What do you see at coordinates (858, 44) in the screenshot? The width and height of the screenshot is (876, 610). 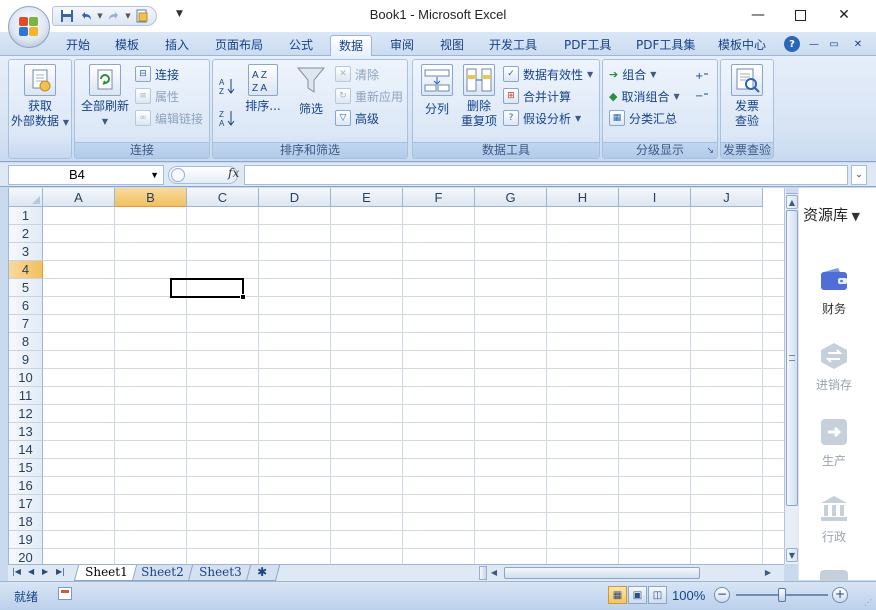 I see `workbook-close-icon: ✕` at bounding box center [858, 44].